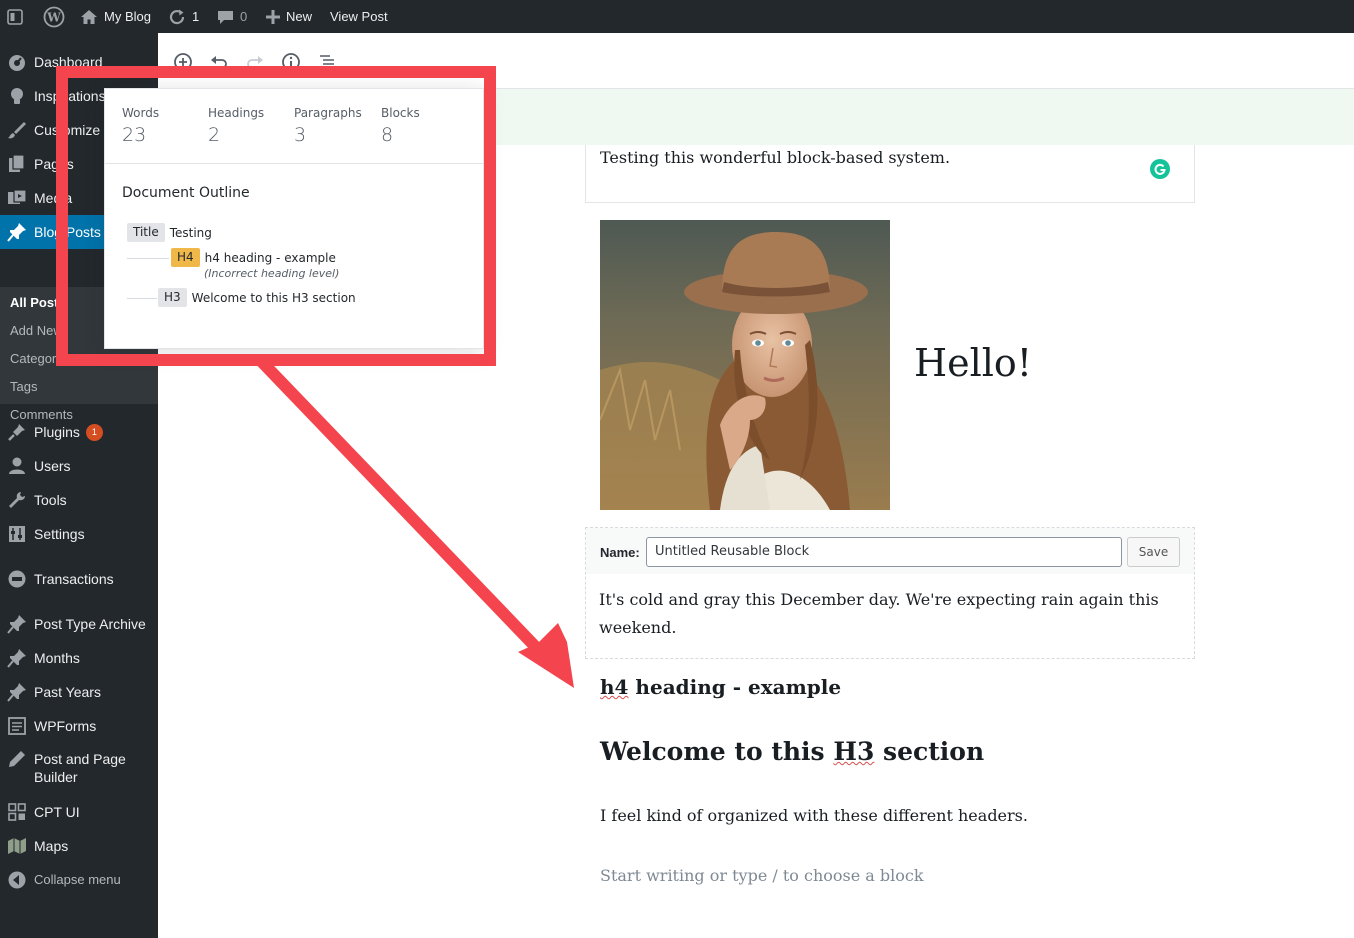 This screenshot has width=1354, height=938. Describe the element at coordinates (94, 433) in the screenshot. I see `plugins-update-badge: 1` at that location.